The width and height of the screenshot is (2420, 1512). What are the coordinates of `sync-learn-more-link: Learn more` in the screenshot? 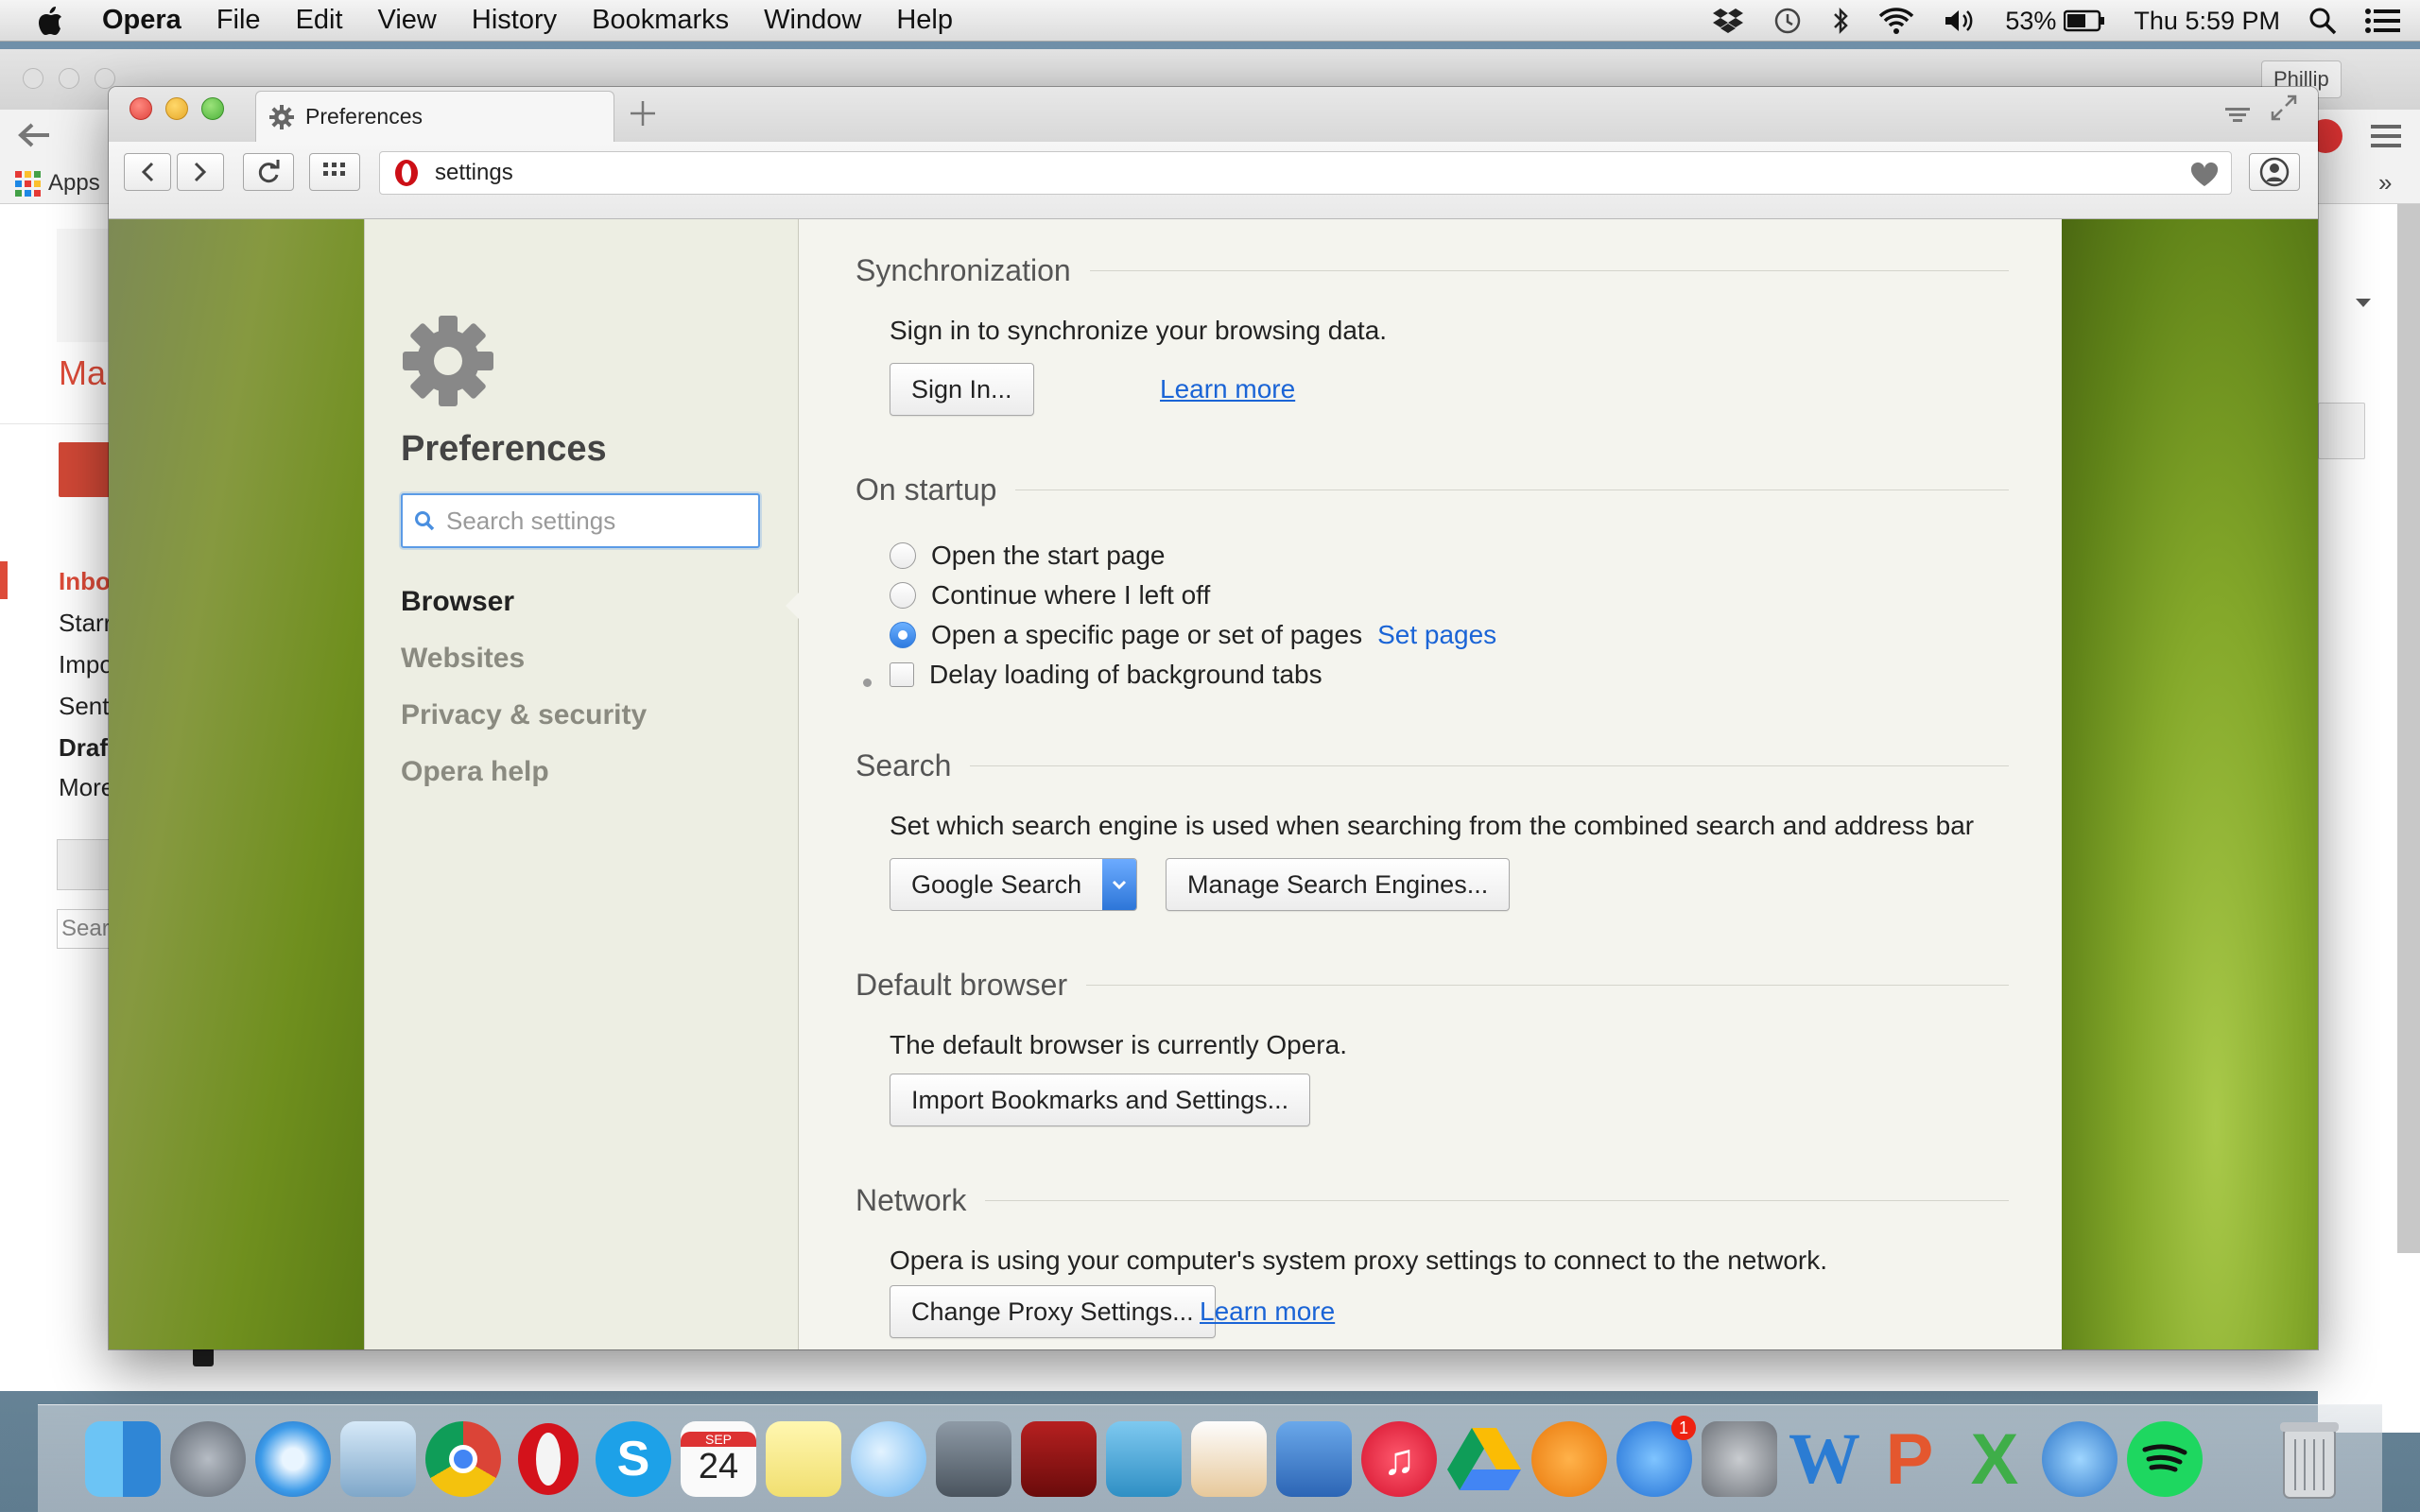 It's located at (1227, 389).